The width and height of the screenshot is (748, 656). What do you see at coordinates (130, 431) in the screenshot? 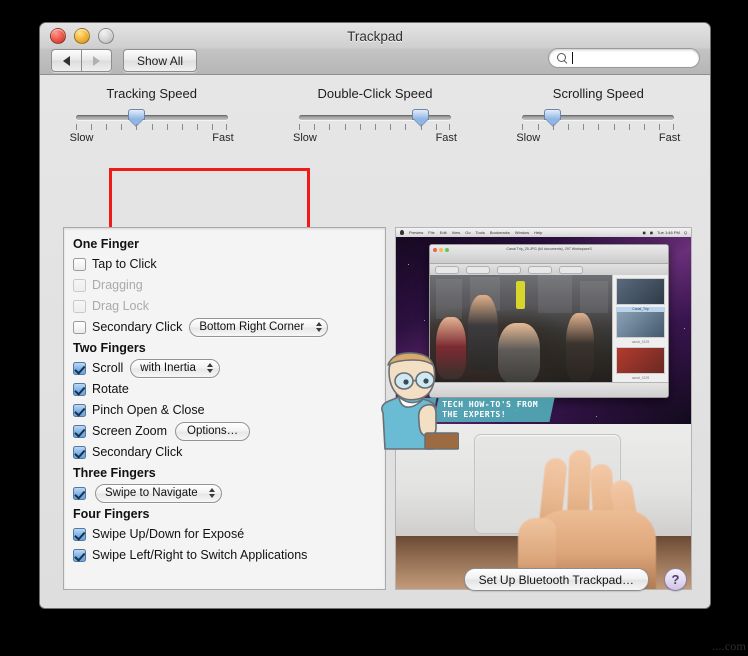
I see `option-label: Screen Zoom` at bounding box center [130, 431].